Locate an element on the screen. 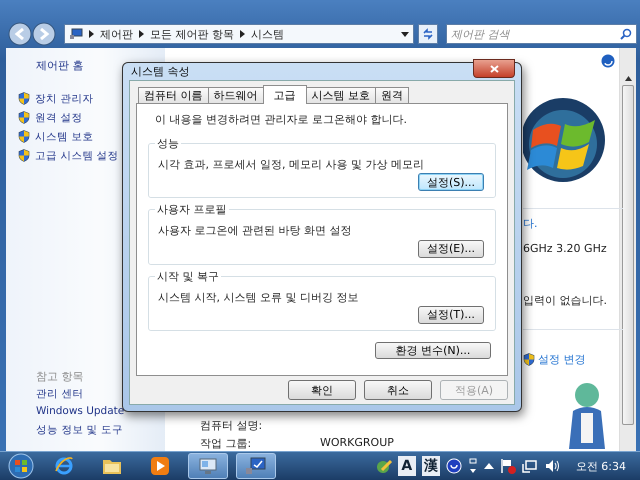 Image resolution: width=640 pixels, height=480 pixels. sidebar-link: 원격 설정 is located at coordinates (58, 117).